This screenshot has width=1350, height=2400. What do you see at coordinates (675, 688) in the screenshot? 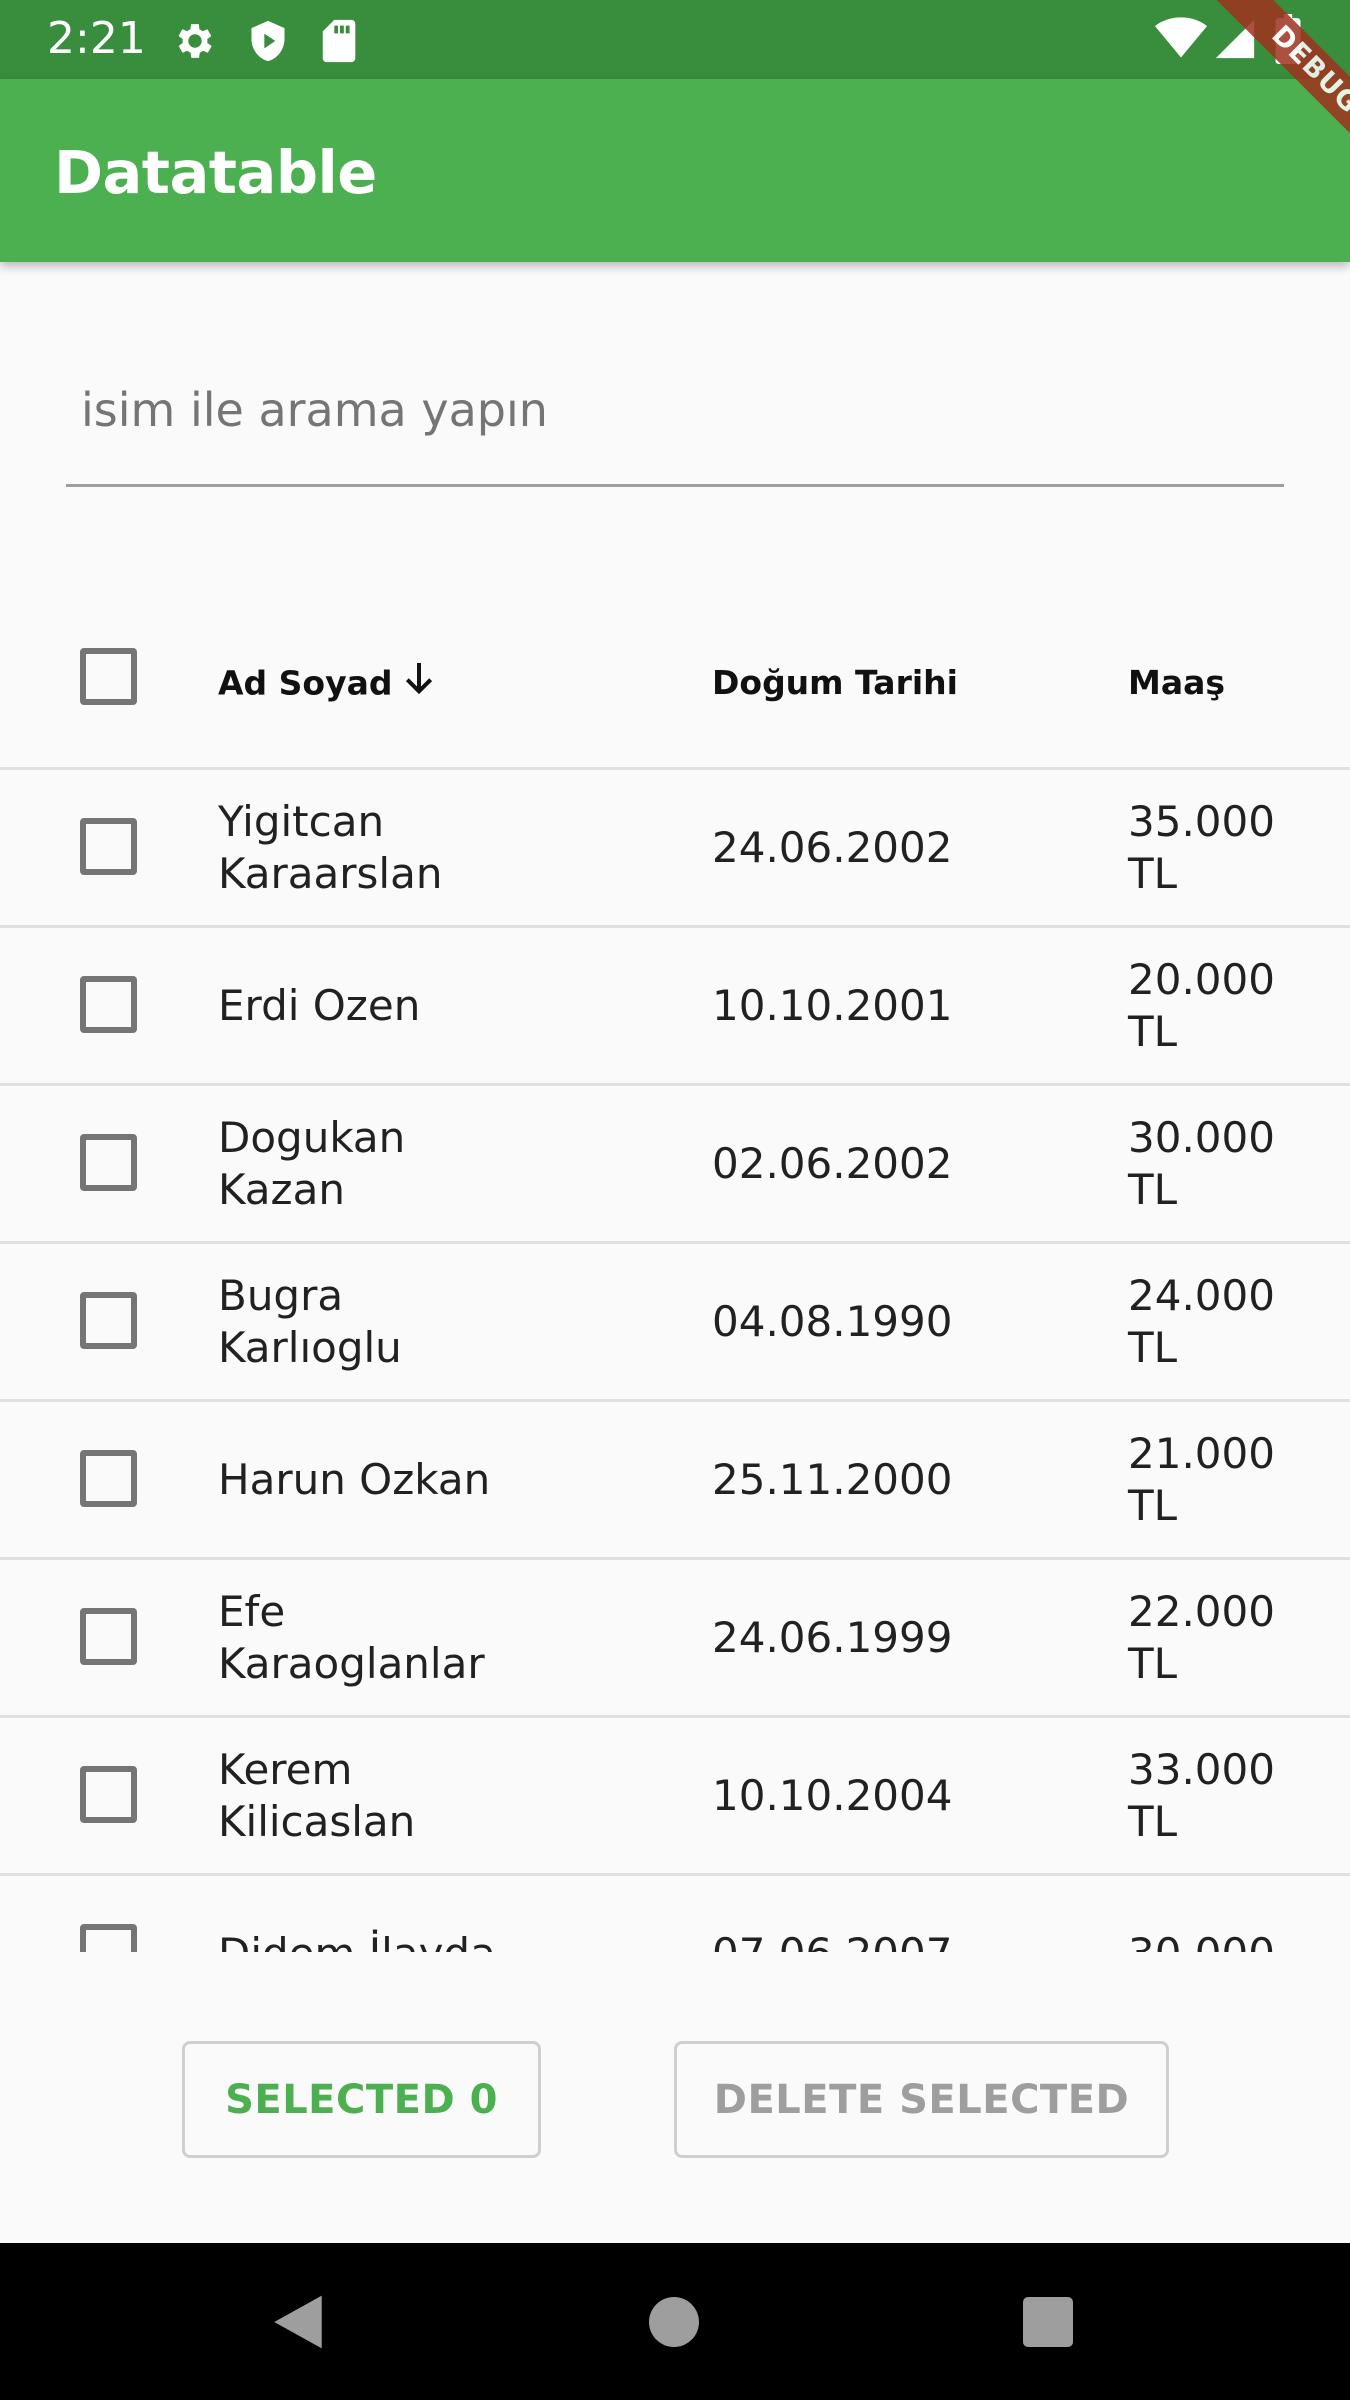
I see `table-header-row: Ad Soyad Doğum Tarihi Maaş` at bounding box center [675, 688].